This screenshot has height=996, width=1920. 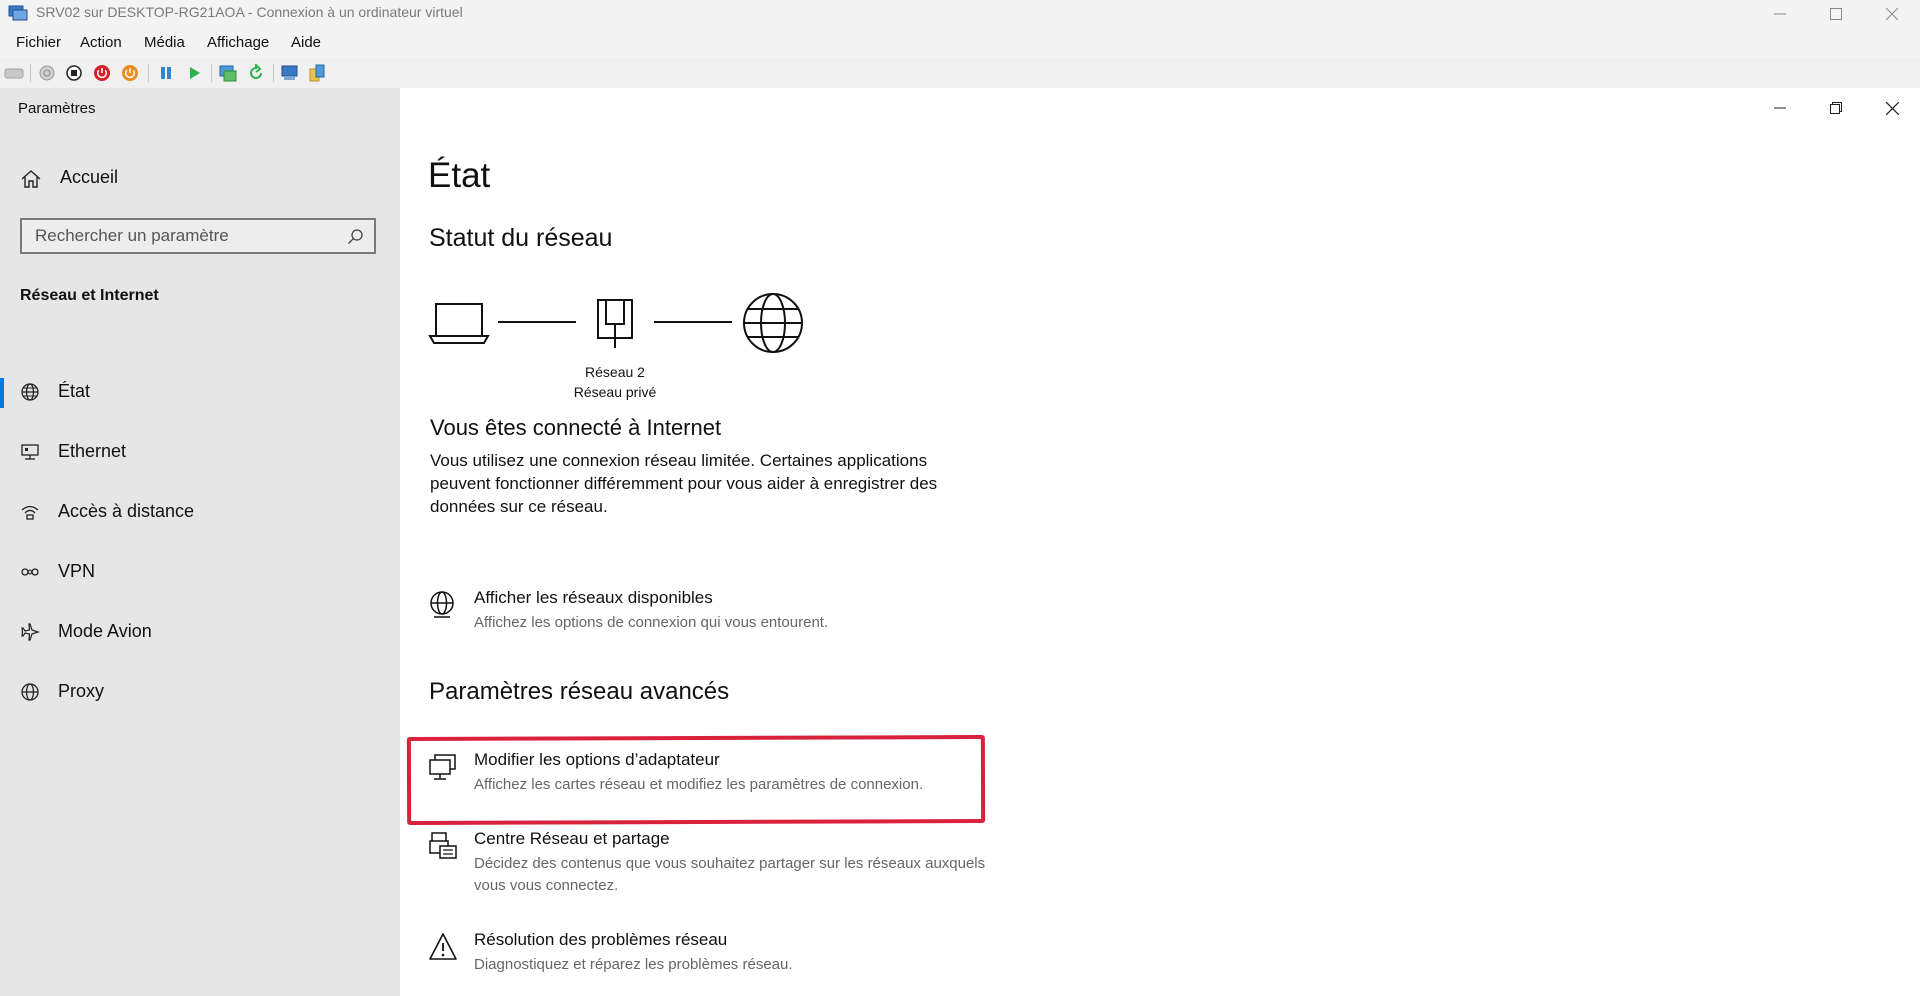 I want to click on section-heading: Réseau et Internet, so click(x=89, y=295).